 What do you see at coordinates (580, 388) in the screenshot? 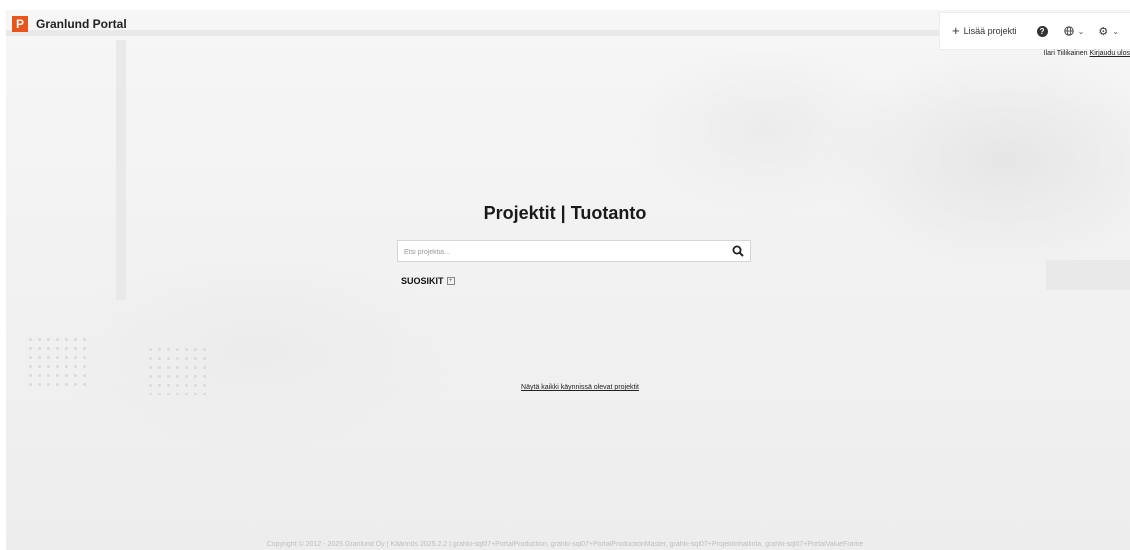
I see `show-all-projects-link: Näytä kaikki käynnissä olevat projektit` at bounding box center [580, 388].